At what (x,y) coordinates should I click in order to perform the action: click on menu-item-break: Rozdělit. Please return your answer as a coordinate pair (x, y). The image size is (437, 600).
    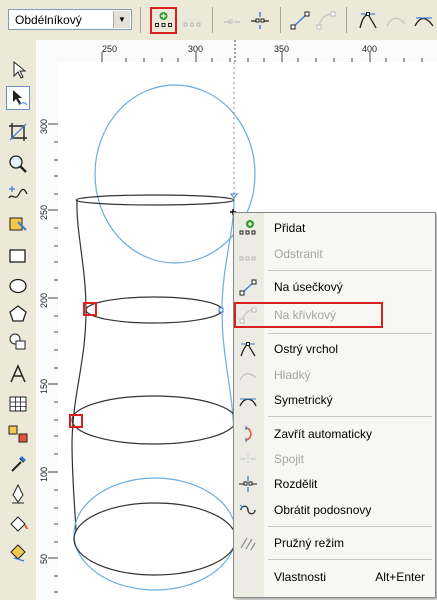
    Looking at the image, I should click on (334, 484).